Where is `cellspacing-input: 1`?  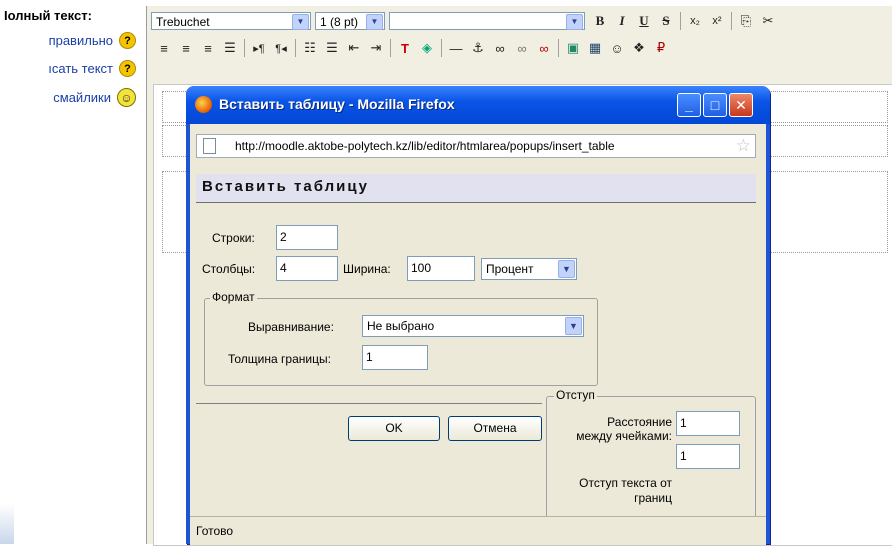
cellspacing-input: 1 is located at coordinates (708, 423).